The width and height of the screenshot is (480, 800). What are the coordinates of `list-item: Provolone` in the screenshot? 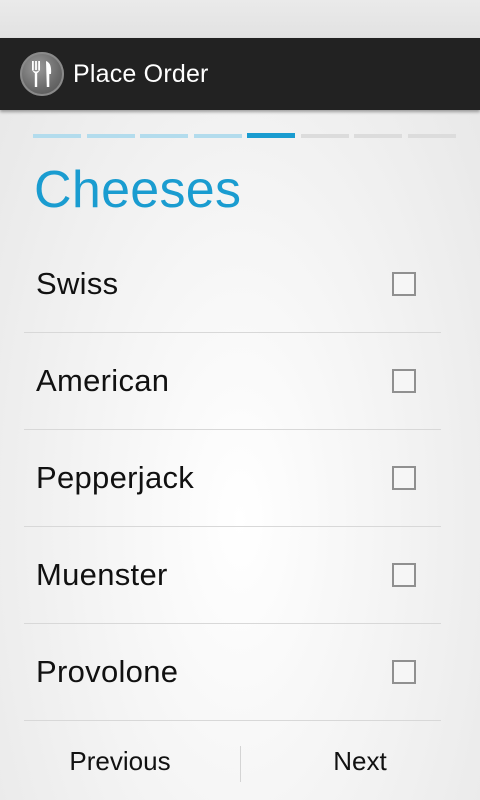 It's located at (232, 672).